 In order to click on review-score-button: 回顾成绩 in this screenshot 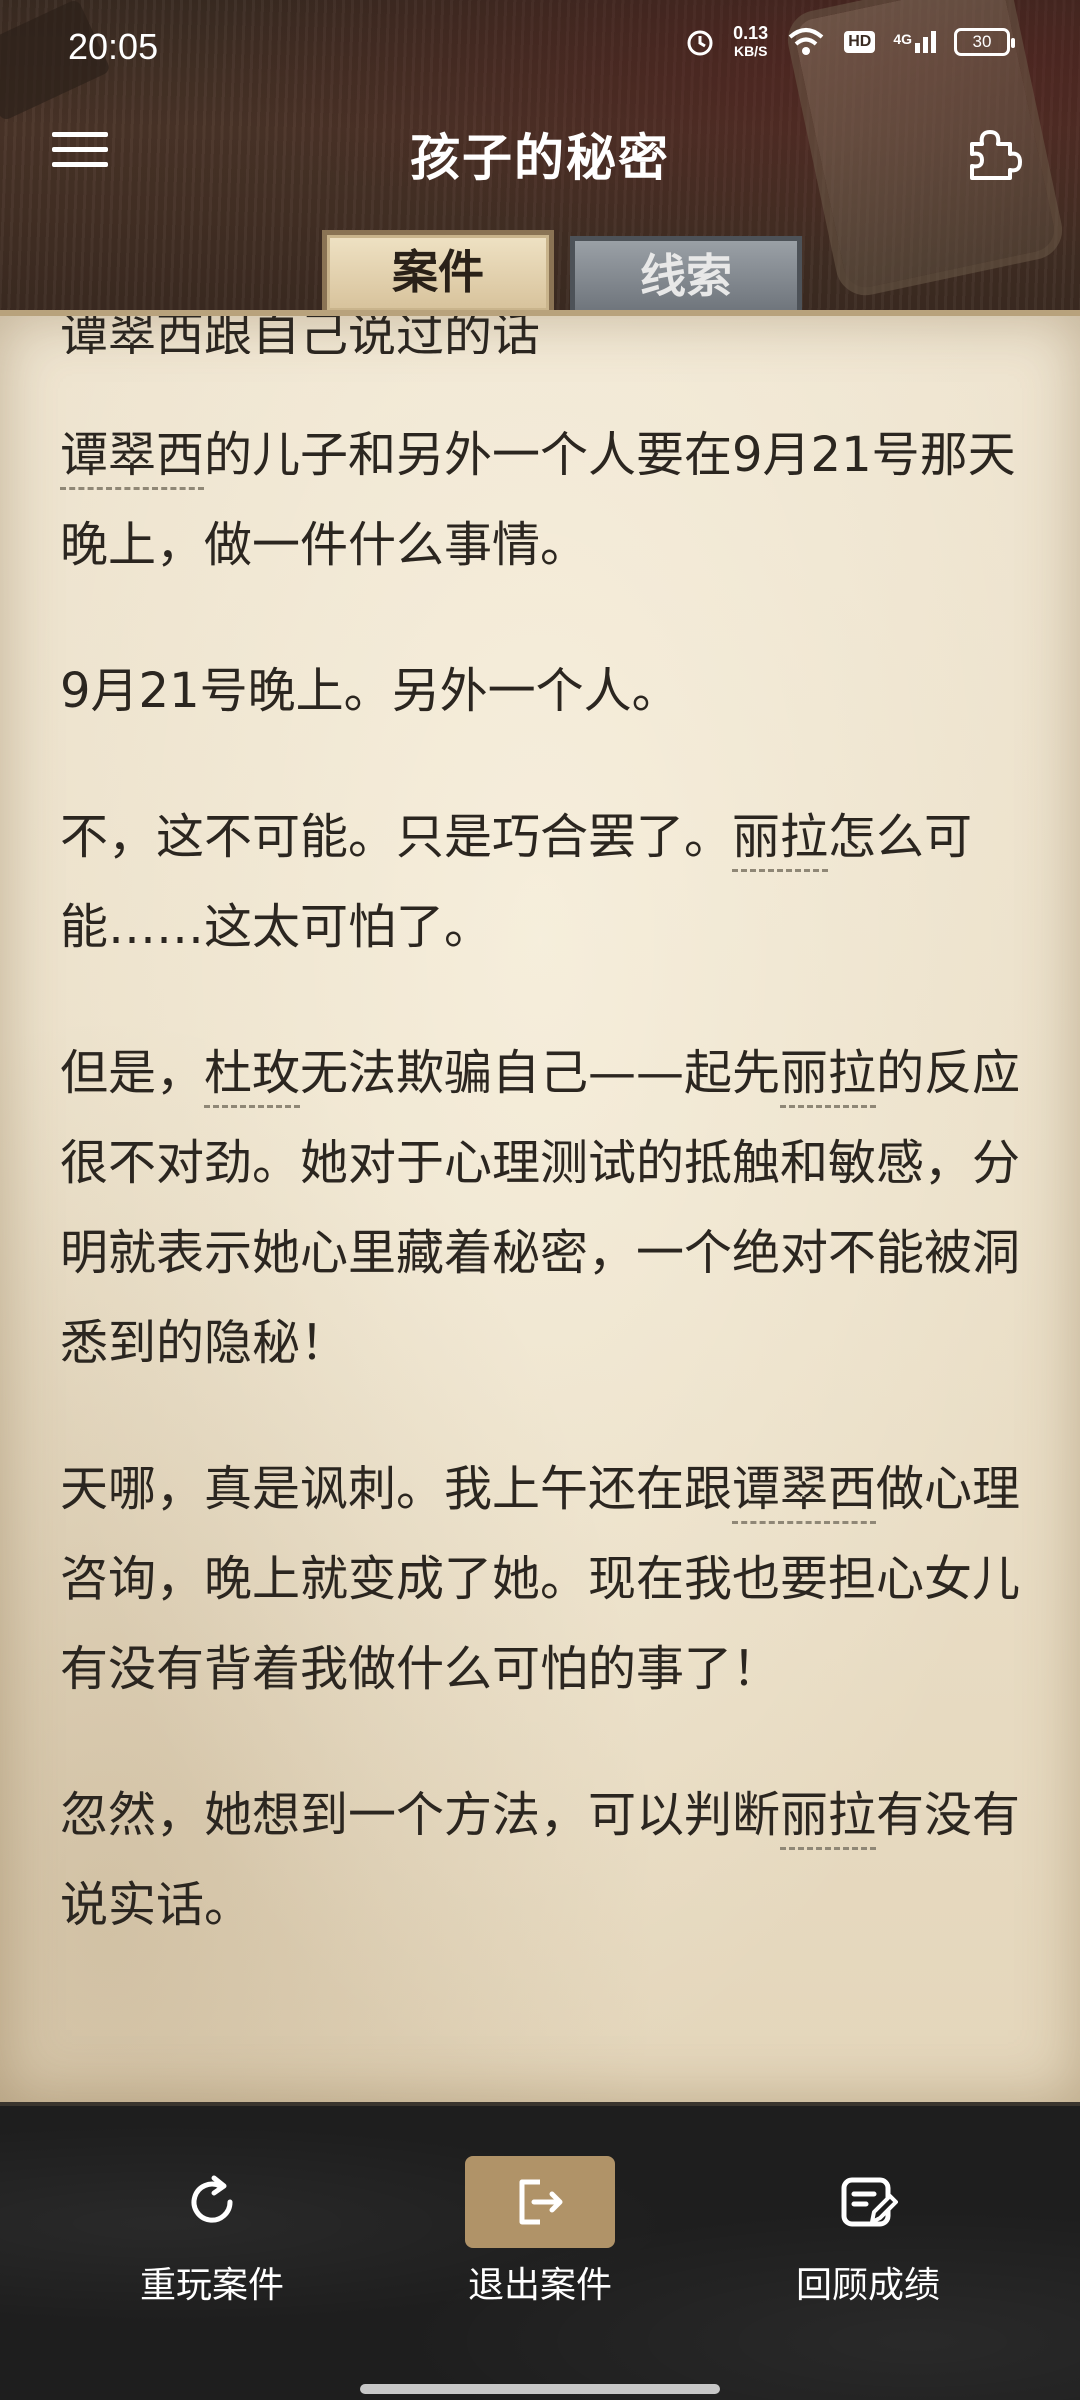, I will do `click(868, 2232)`.